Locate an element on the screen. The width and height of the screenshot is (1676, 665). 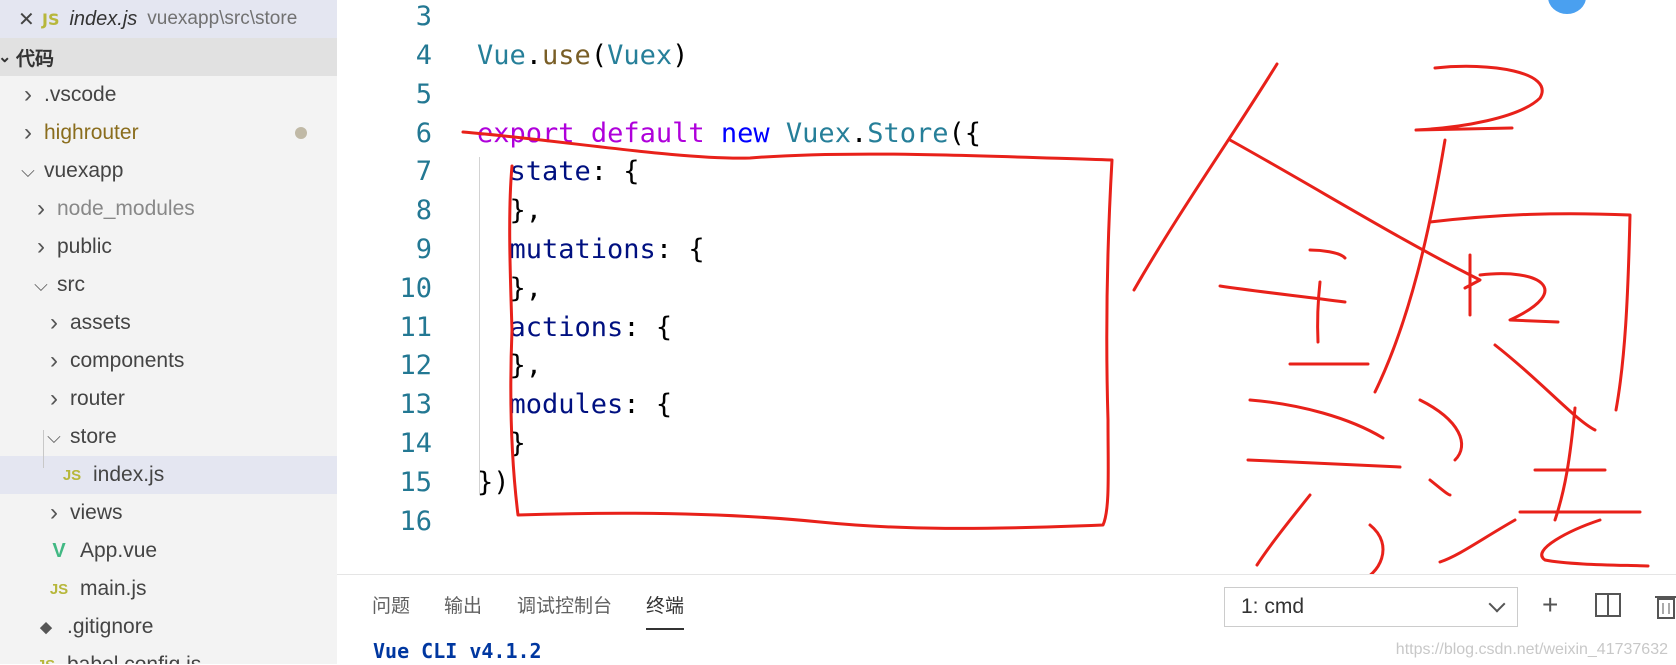
tab-debug-console: 调试控制台 is located at coordinates (564, 604).